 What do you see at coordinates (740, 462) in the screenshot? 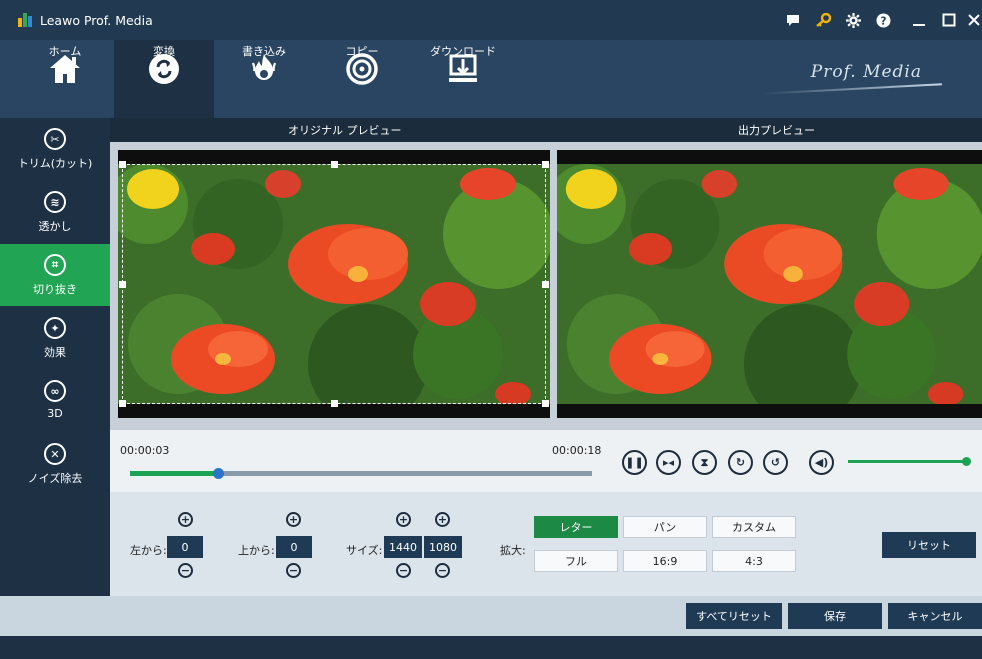
I see `rotate-right-button: ↻` at bounding box center [740, 462].